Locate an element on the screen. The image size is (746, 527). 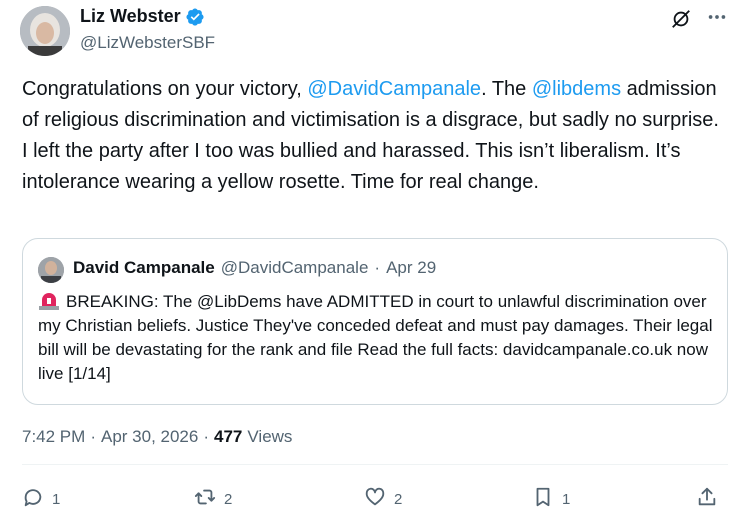
reply-count: 1 is located at coordinates (56, 499).